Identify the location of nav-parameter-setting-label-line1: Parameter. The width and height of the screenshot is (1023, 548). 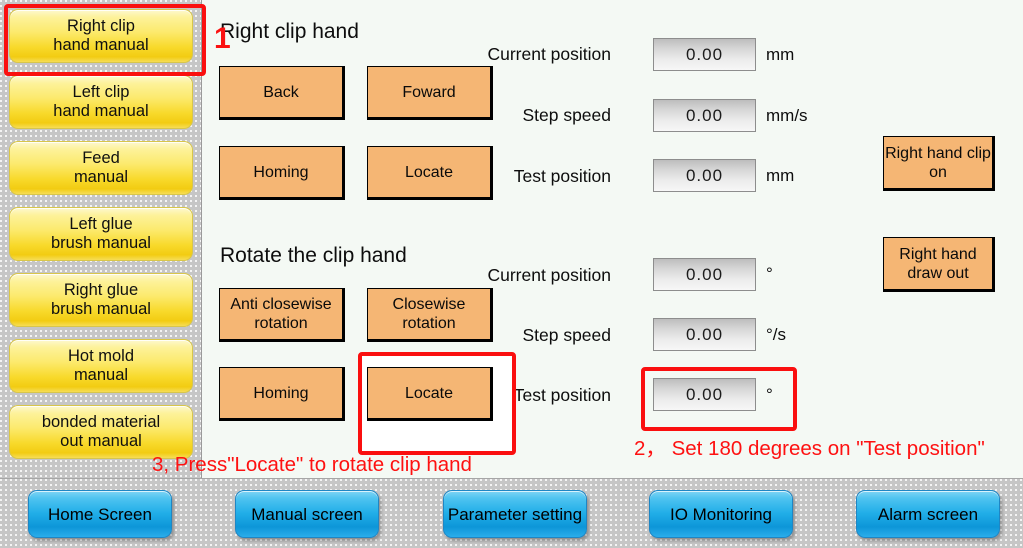
(487, 514).